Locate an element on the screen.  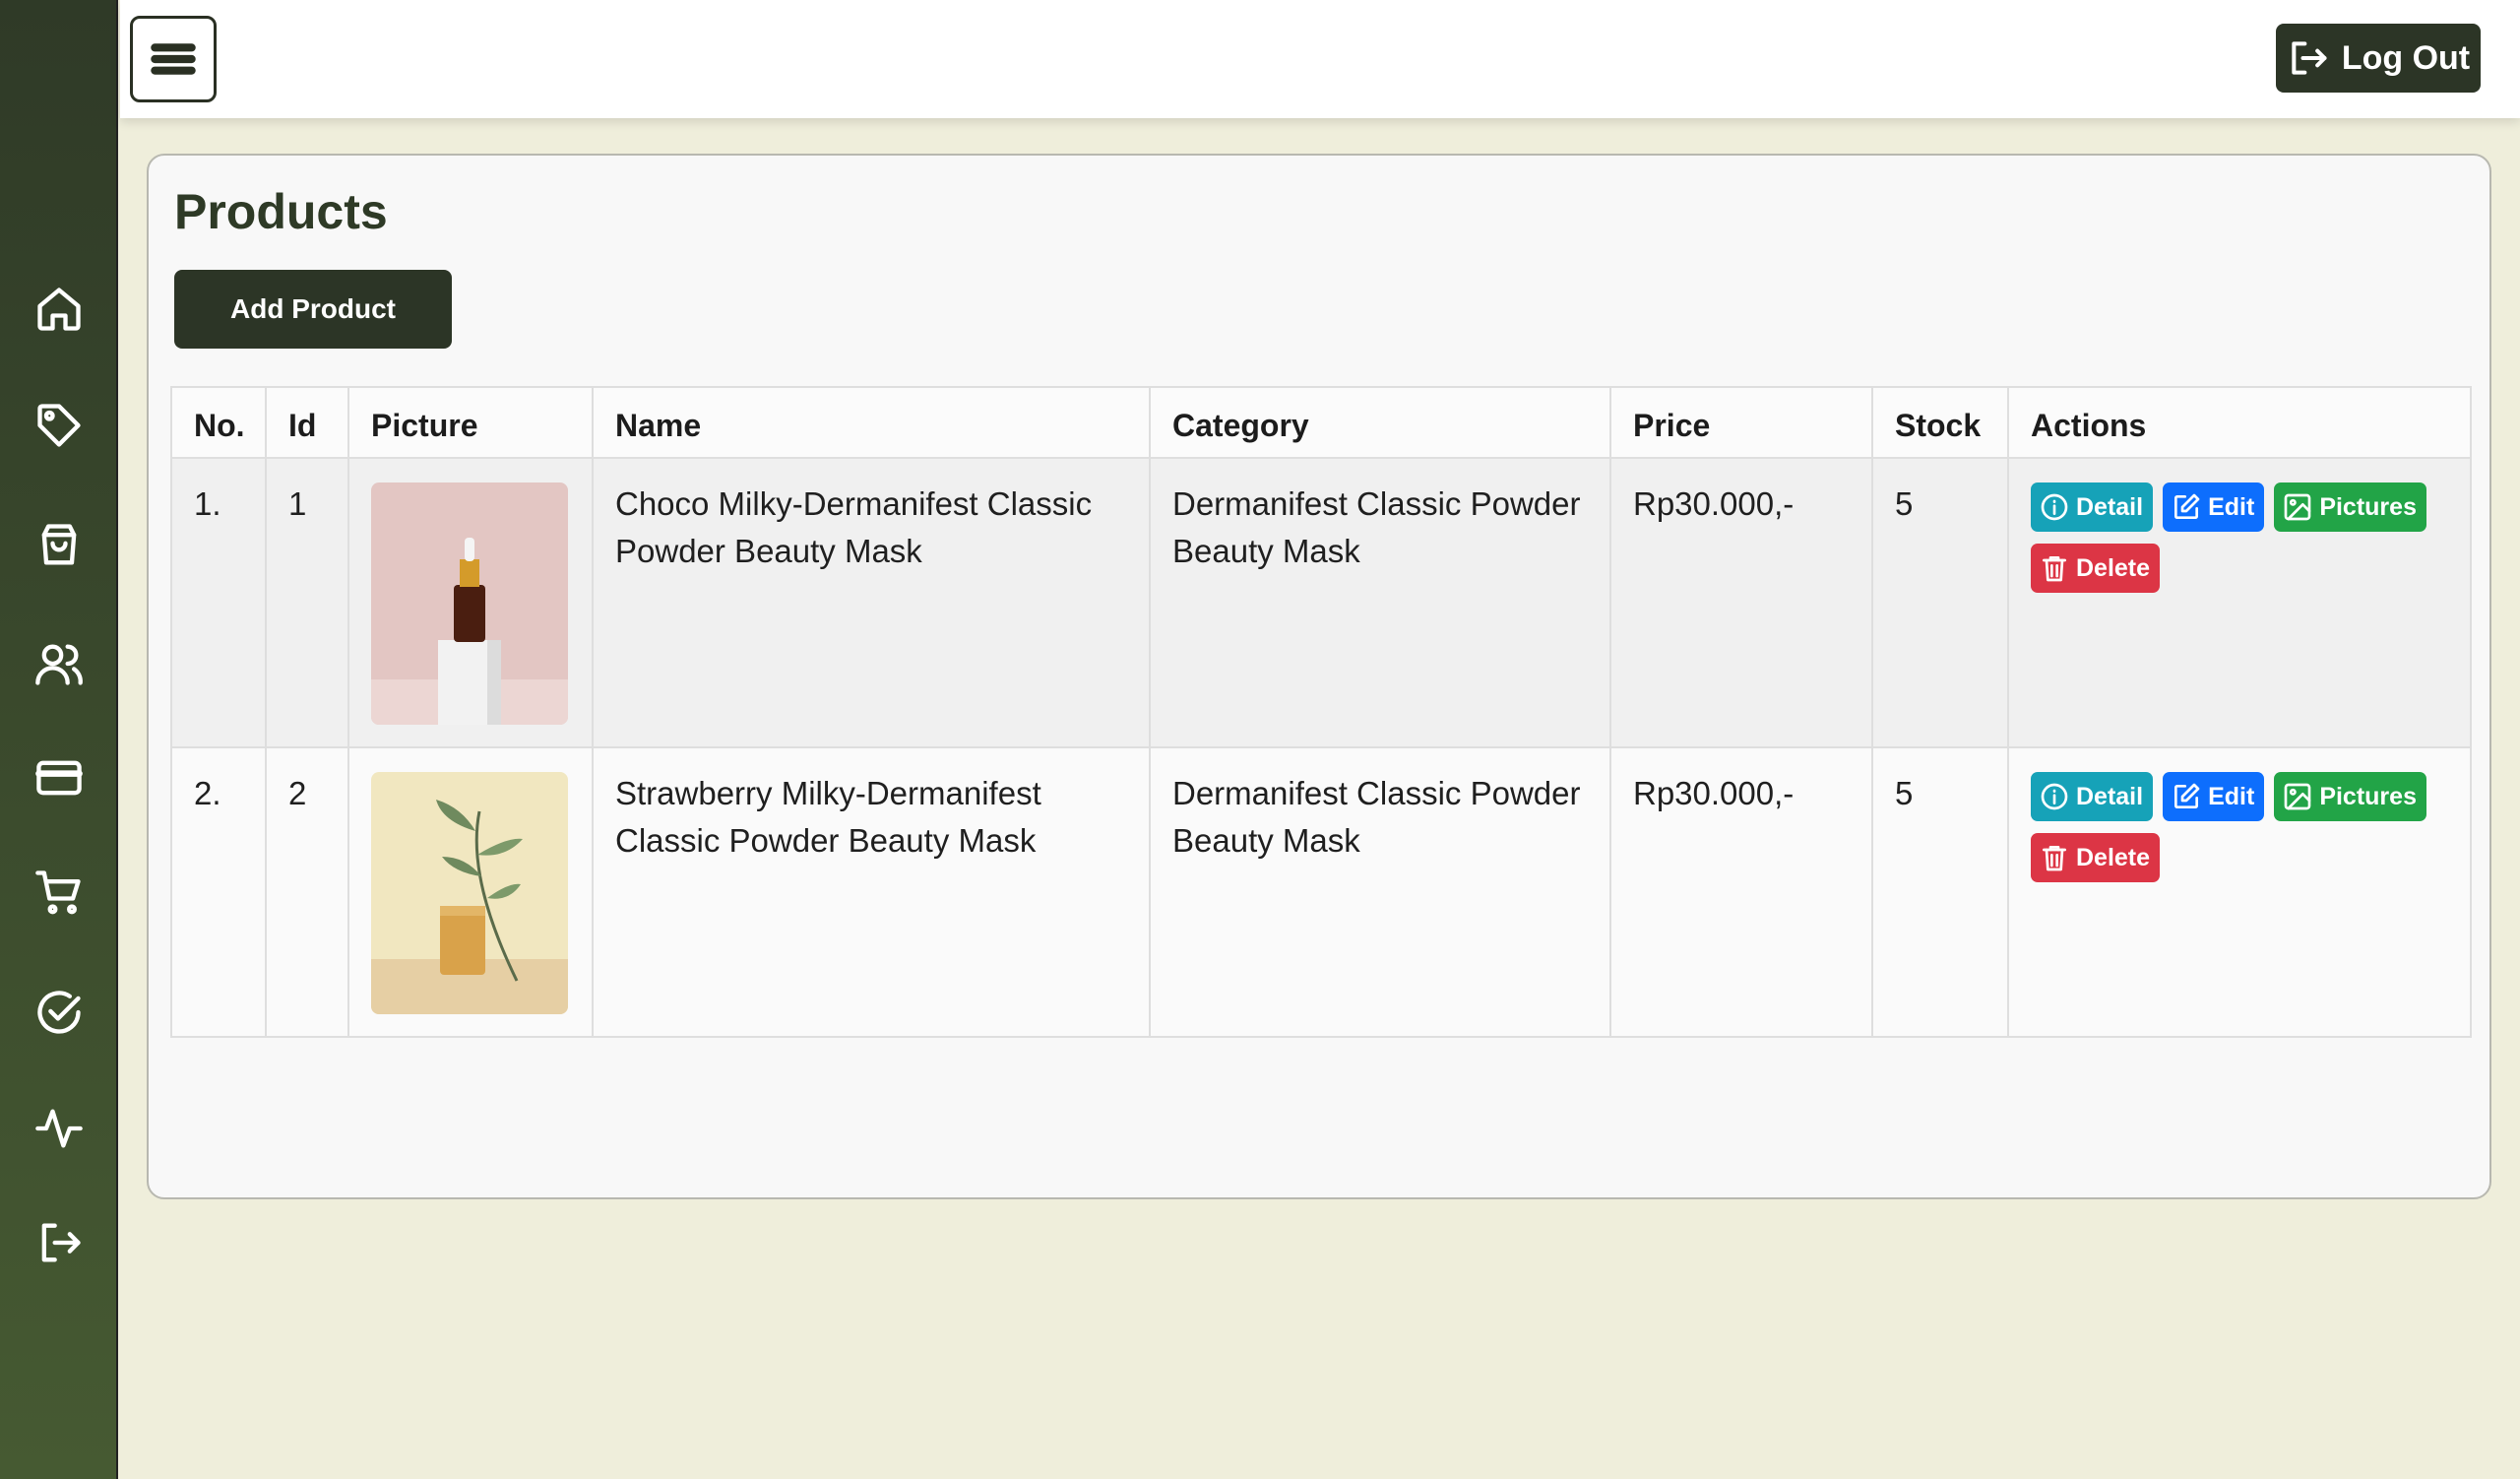
column-header-picture: Picture is located at coordinates (470, 422).